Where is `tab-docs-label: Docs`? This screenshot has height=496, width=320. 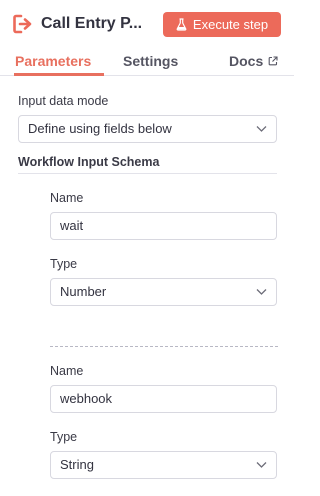
tab-docs-label: Docs is located at coordinates (246, 61).